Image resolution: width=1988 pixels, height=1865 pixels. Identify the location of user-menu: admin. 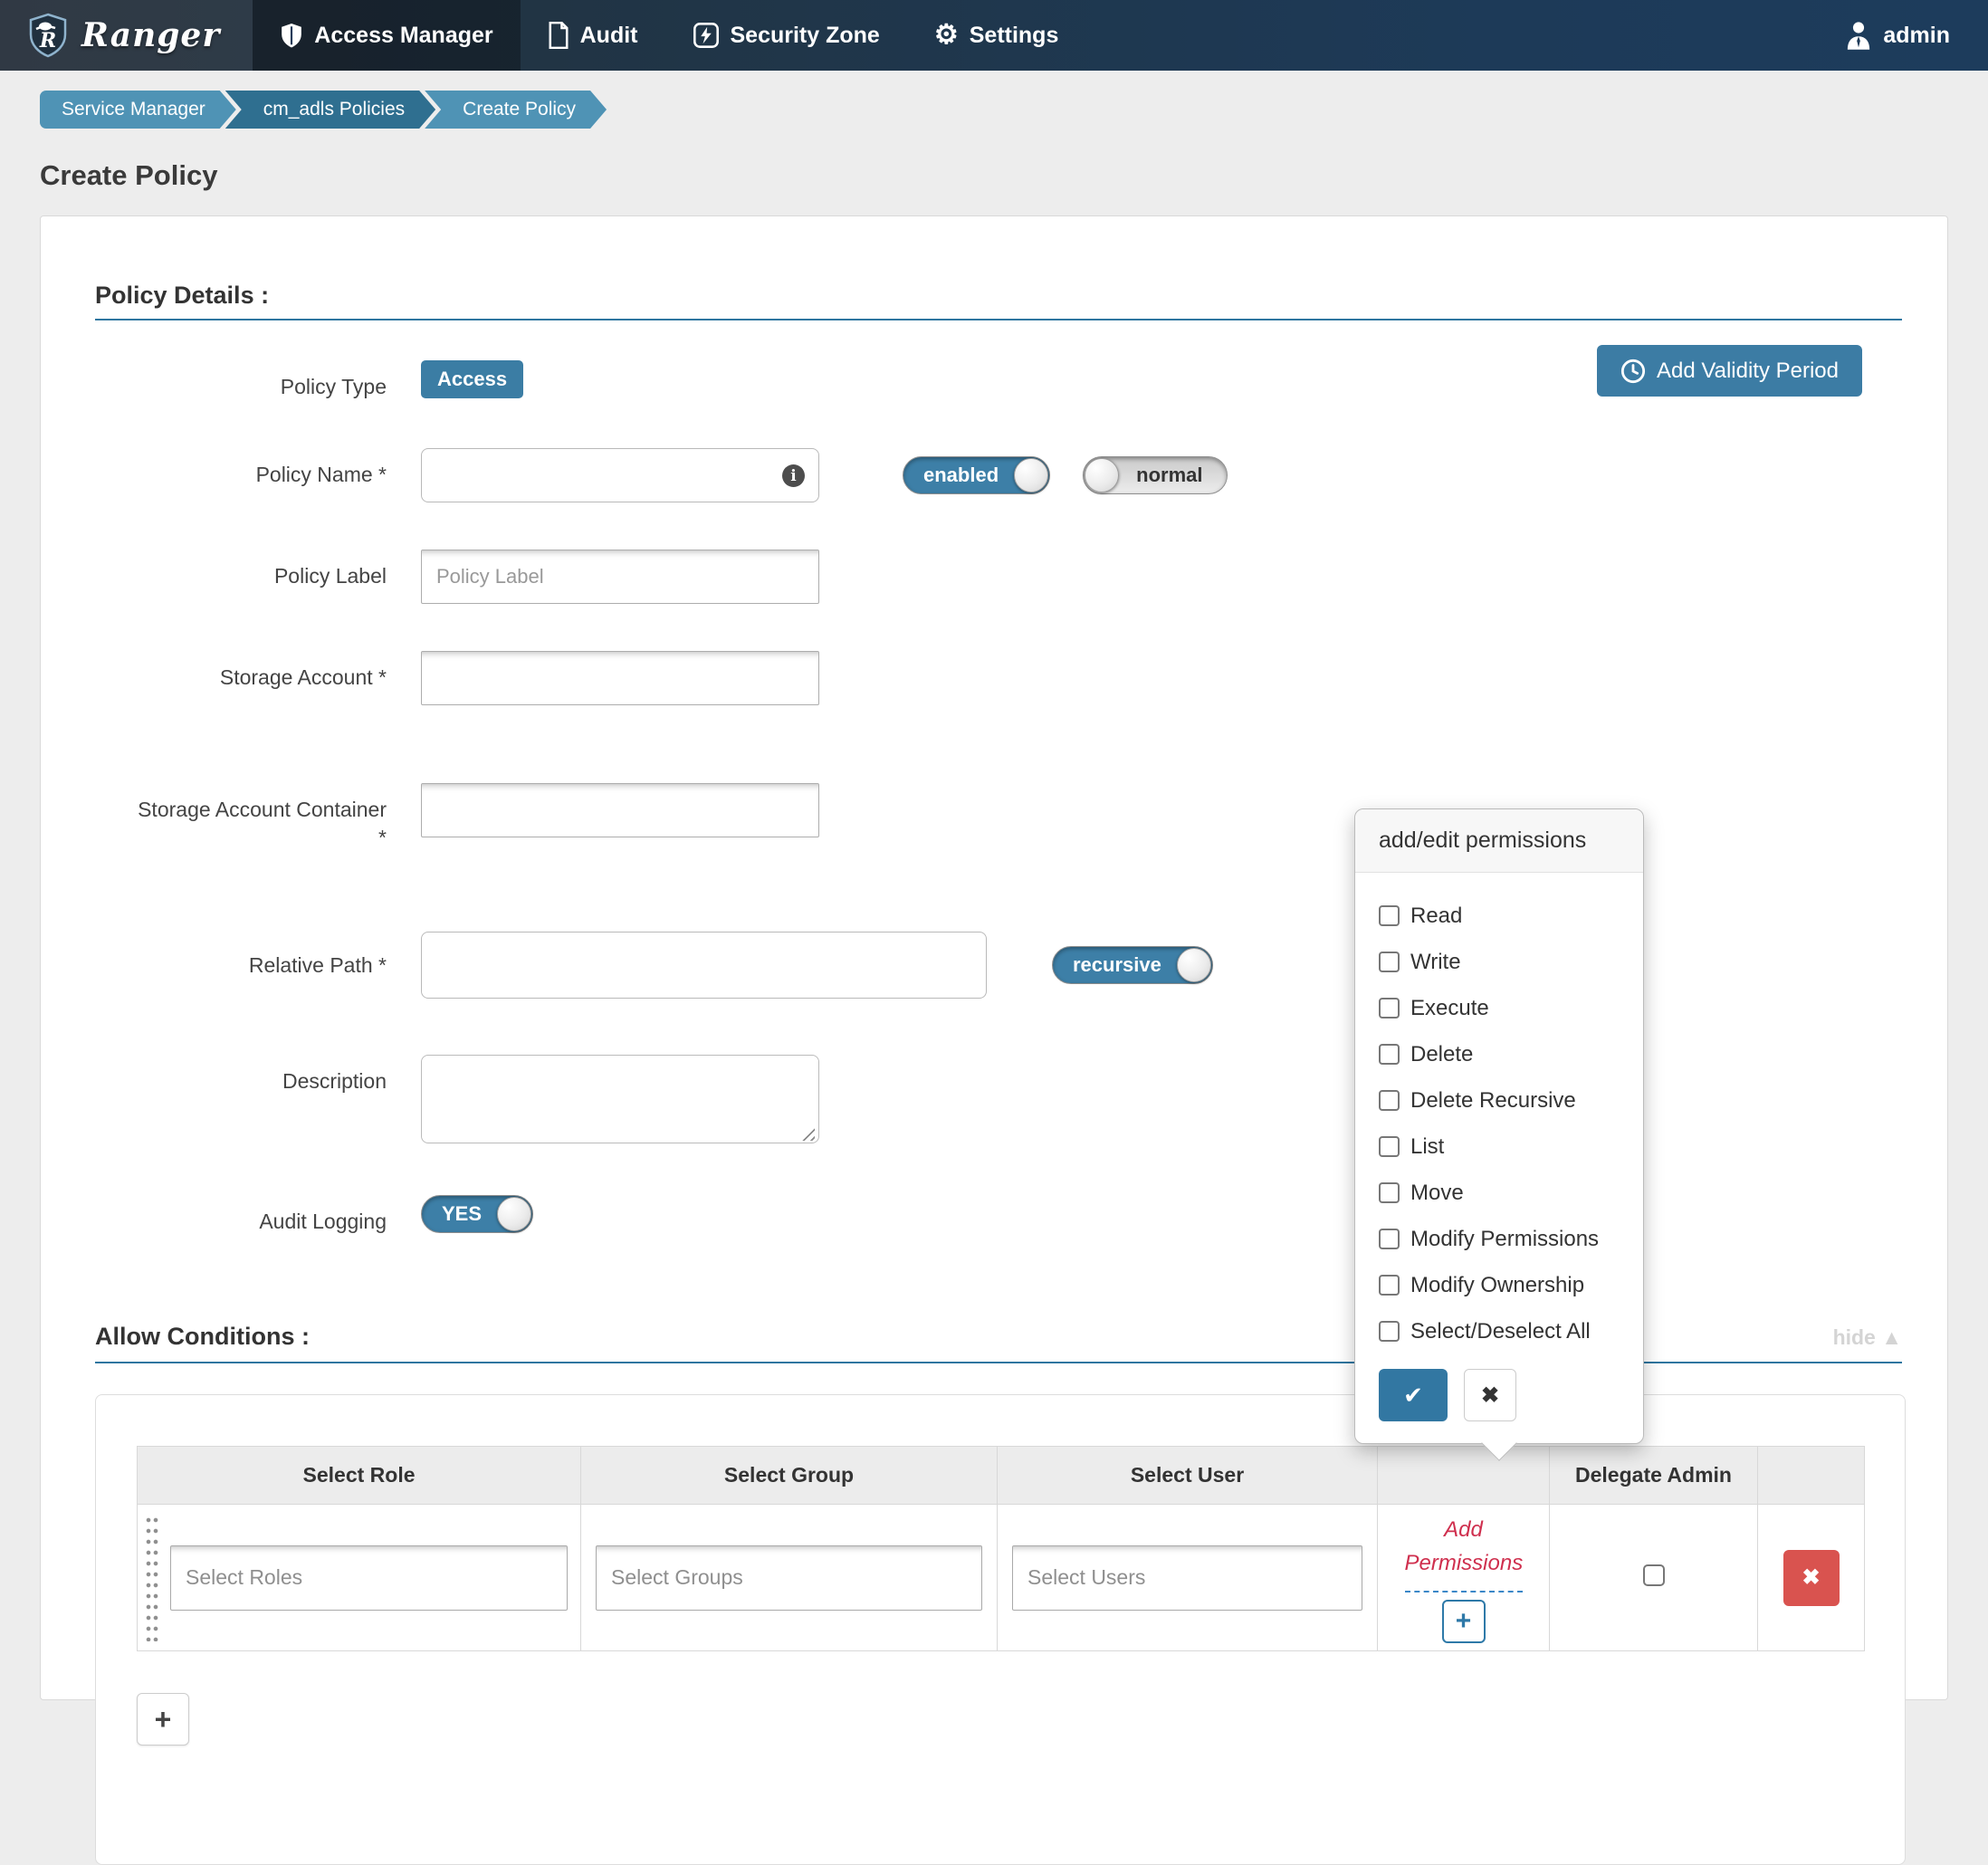
(1897, 35).